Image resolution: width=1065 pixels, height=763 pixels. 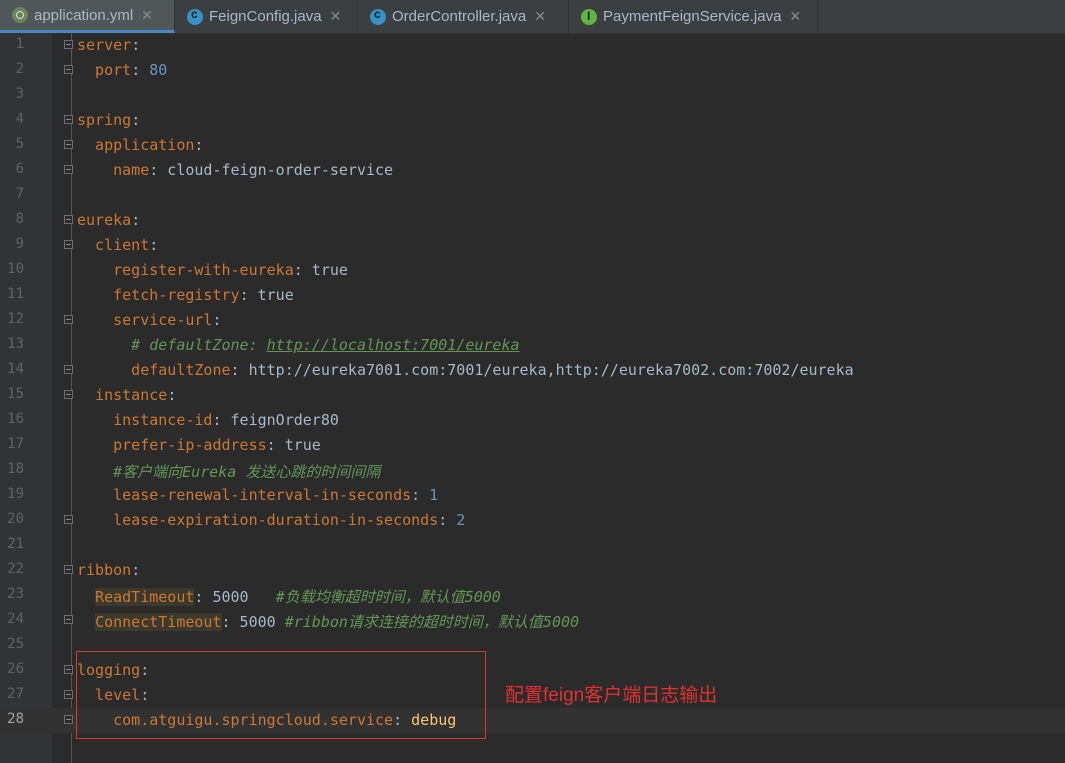 I want to click on code-line: 18 #客户端向Eureka 发送心跳的时间间隔, so click(x=532, y=470).